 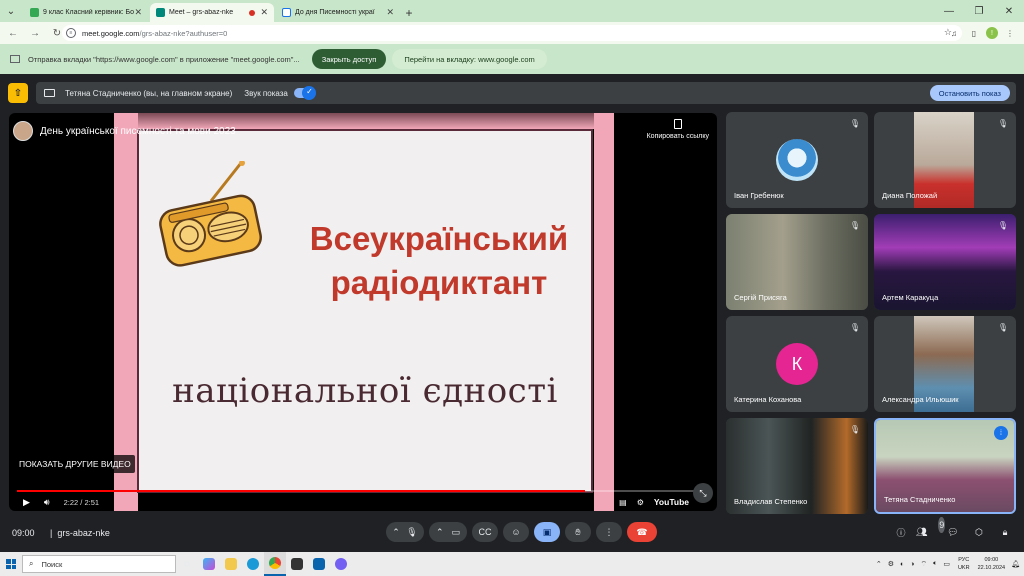 What do you see at coordinates (1010, 33) in the screenshot?
I see `menu-dots-icon: ⋮` at bounding box center [1010, 33].